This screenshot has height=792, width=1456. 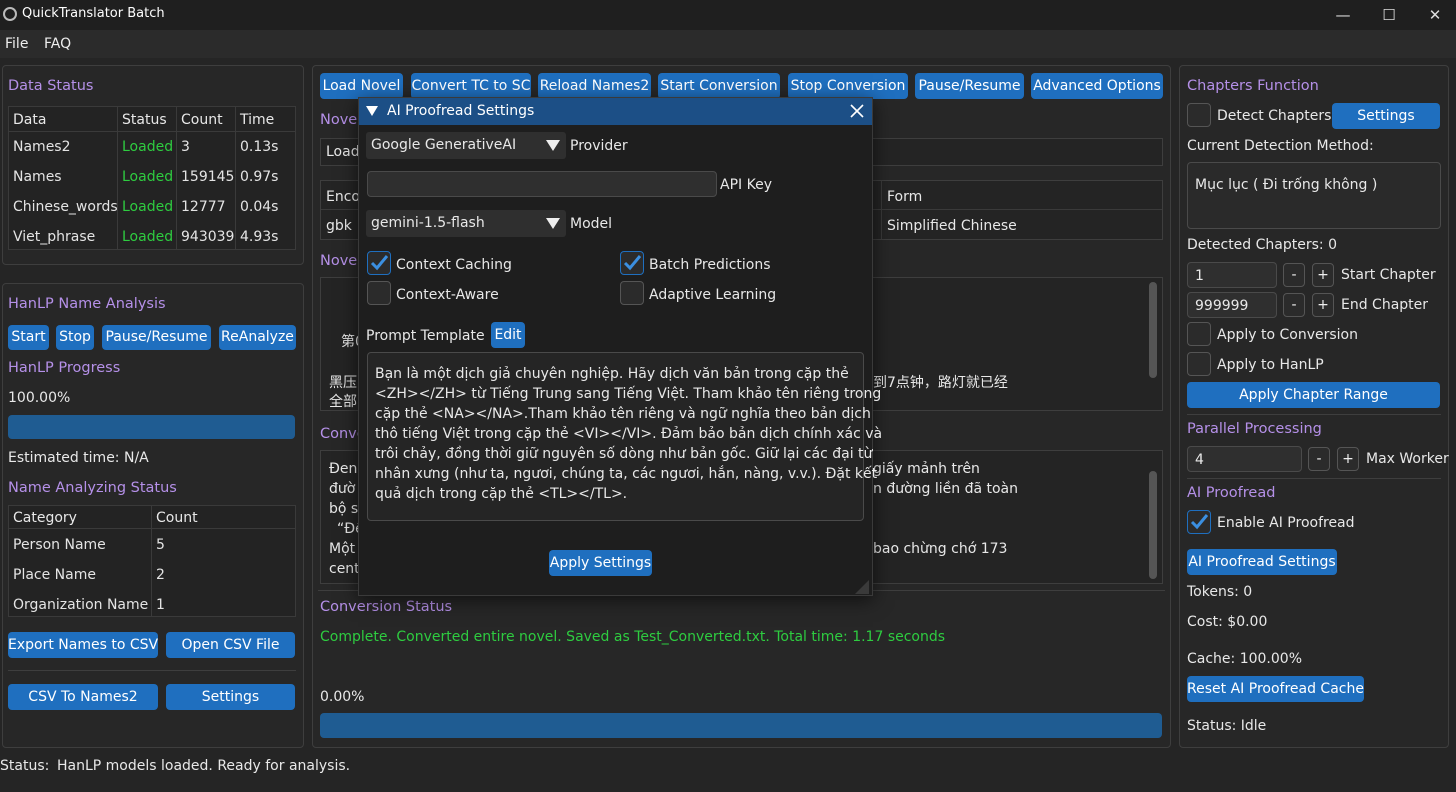 What do you see at coordinates (594, 86) in the screenshot?
I see `reload-names2-button: Reload Names2` at bounding box center [594, 86].